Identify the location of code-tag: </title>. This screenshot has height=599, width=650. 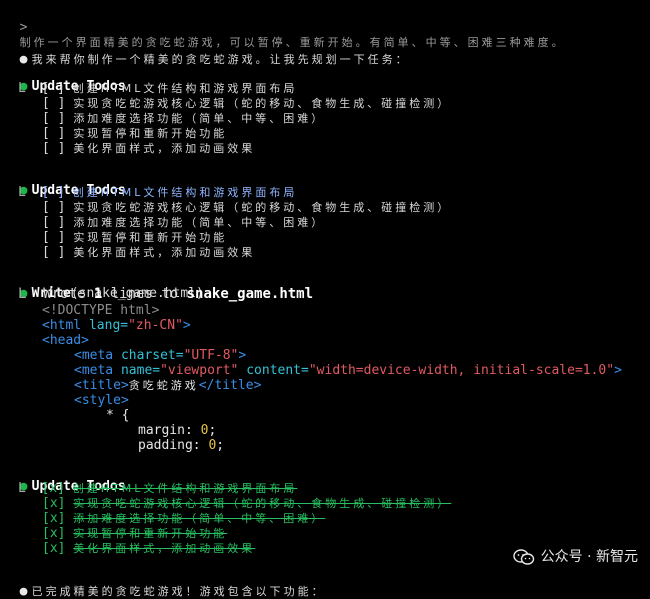
(230, 385).